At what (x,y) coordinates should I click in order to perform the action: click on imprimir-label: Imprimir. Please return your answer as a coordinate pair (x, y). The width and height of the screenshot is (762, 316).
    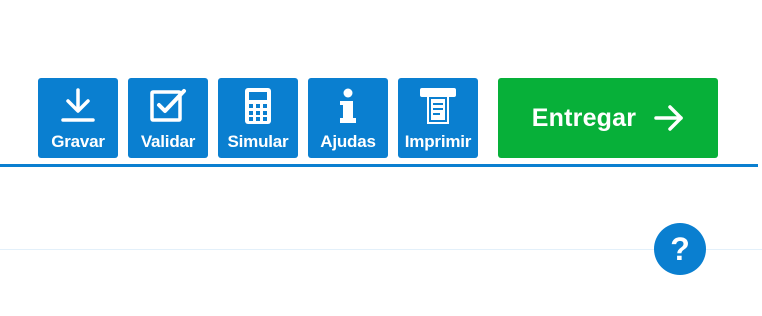
    Looking at the image, I should click on (438, 141).